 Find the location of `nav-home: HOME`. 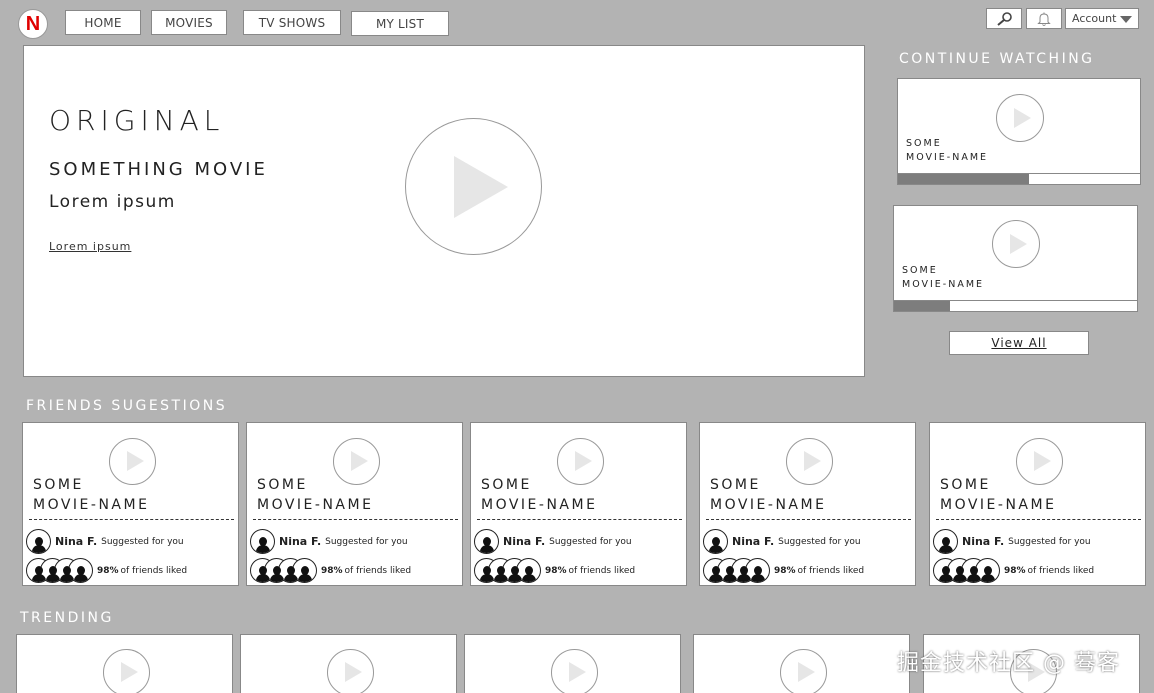

nav-home: HOME is located at coordinates (103, 22).